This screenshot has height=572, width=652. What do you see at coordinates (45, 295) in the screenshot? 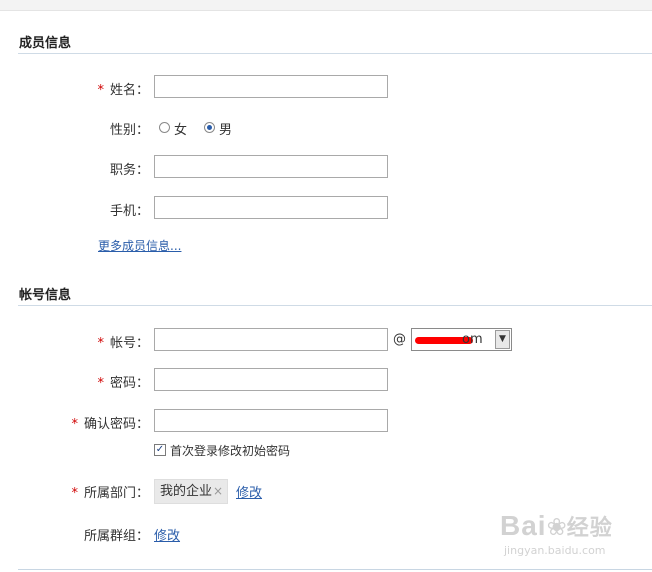
I see `account-section-title: 帐号信息` at bounding box center [45, 295].